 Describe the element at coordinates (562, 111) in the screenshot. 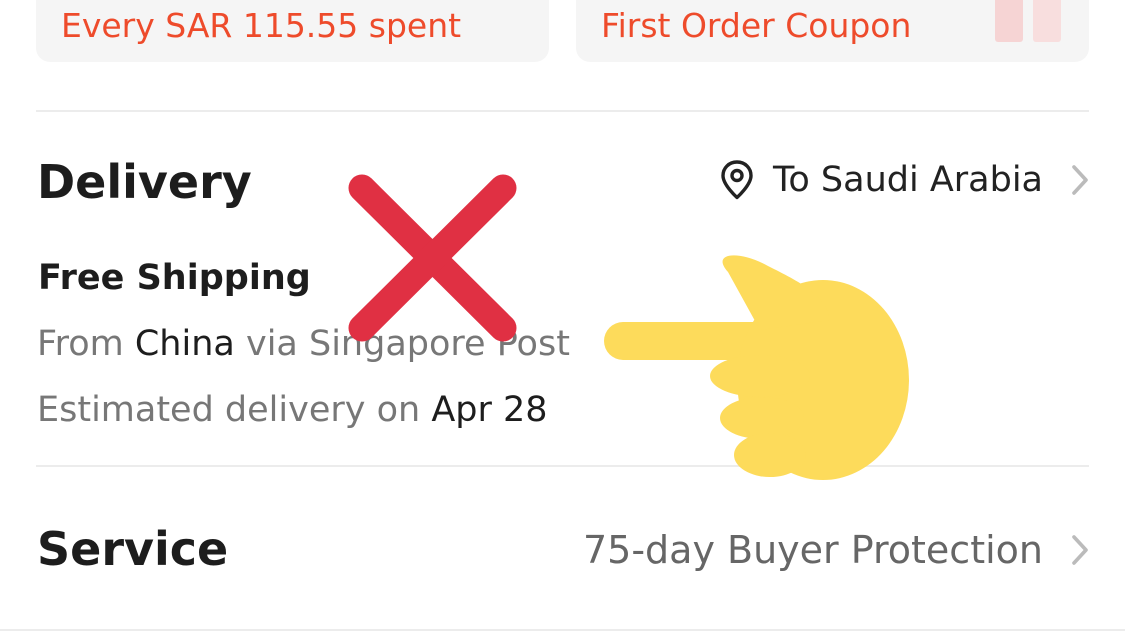

I see `divider-top` at that location.